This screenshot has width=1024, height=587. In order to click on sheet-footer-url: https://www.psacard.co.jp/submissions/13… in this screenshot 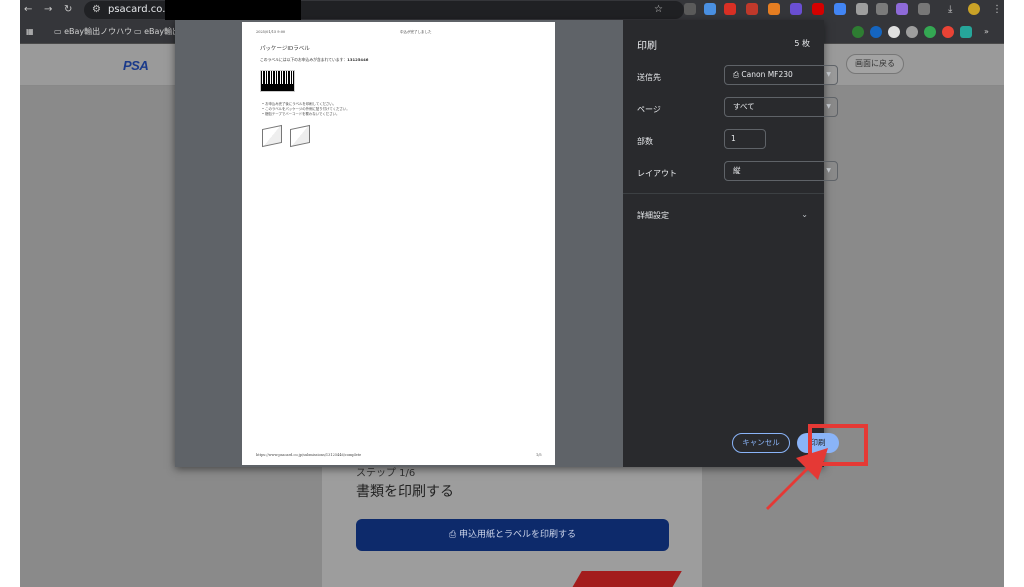, I will do `click(309, 455)`.